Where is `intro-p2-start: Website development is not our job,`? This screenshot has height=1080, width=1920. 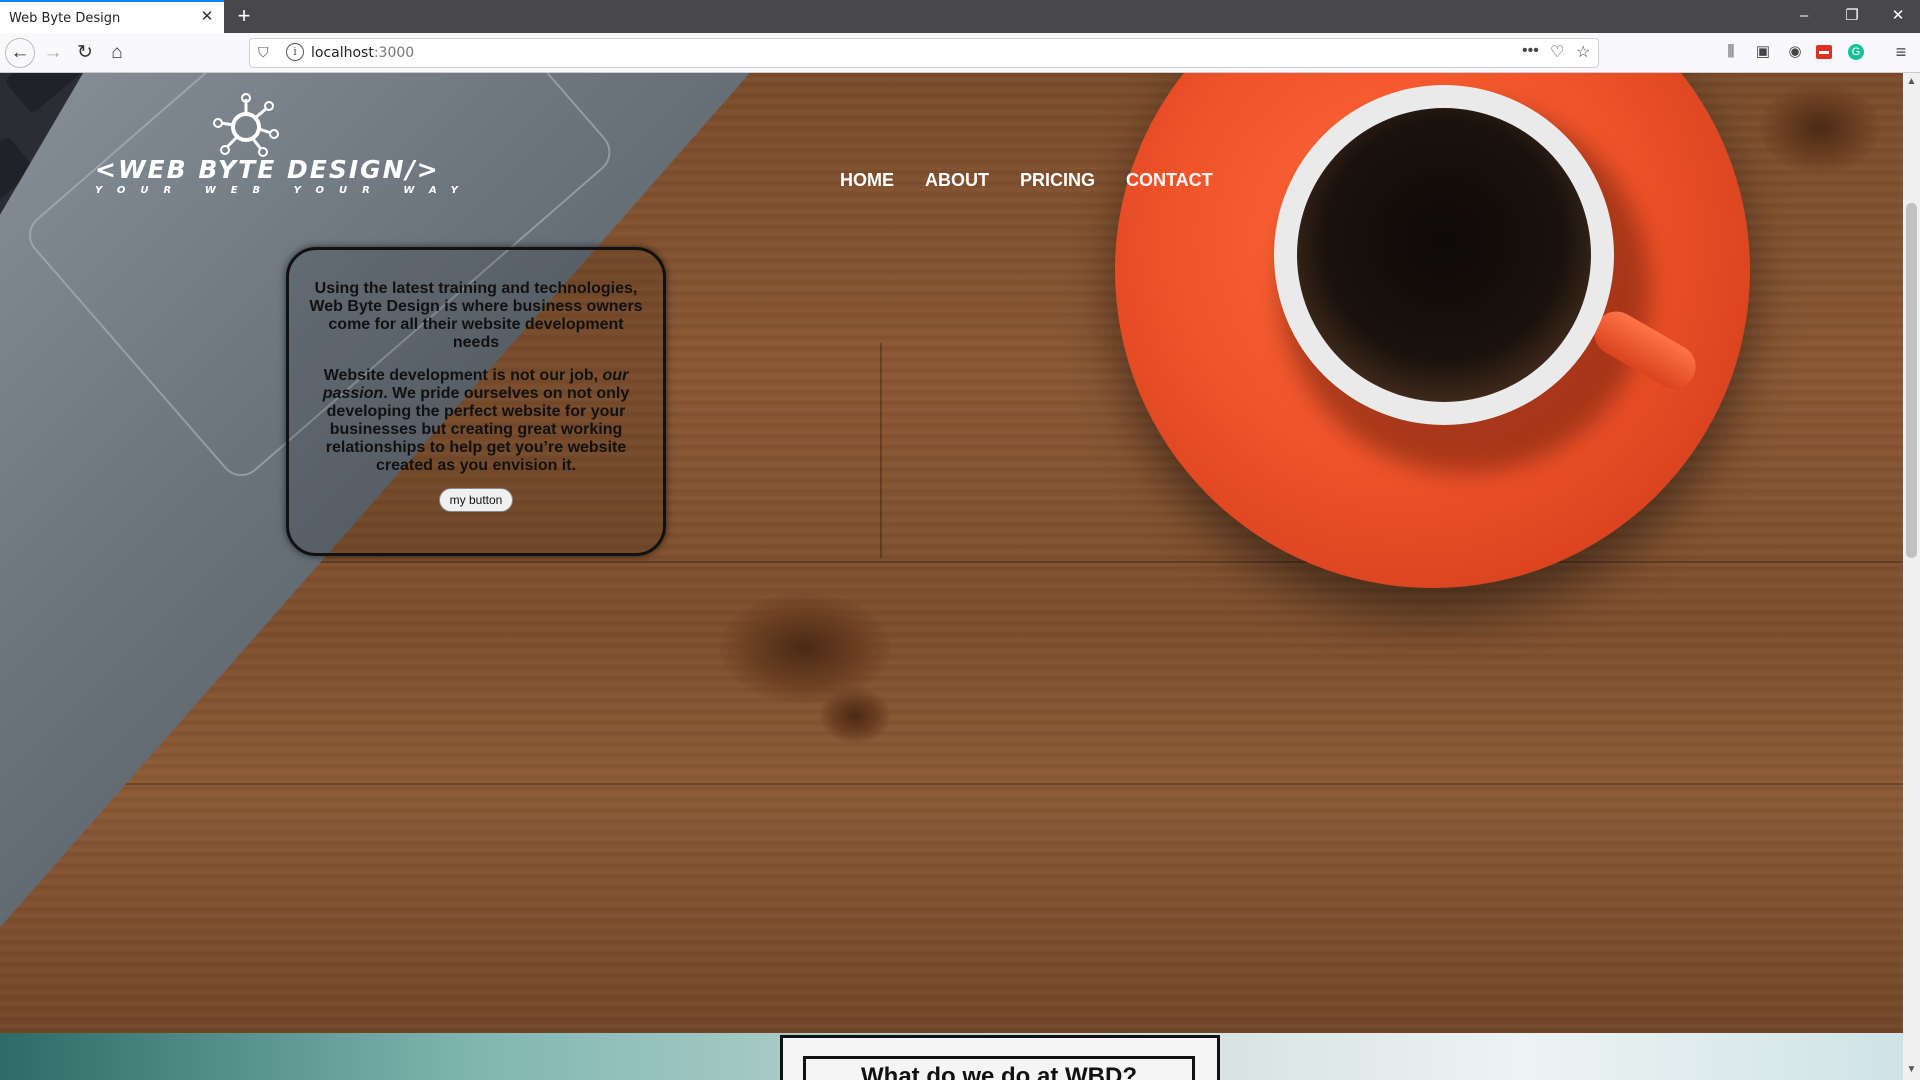 intro-p2-start: Website development is not our job, is located at coordinates (463, 375).